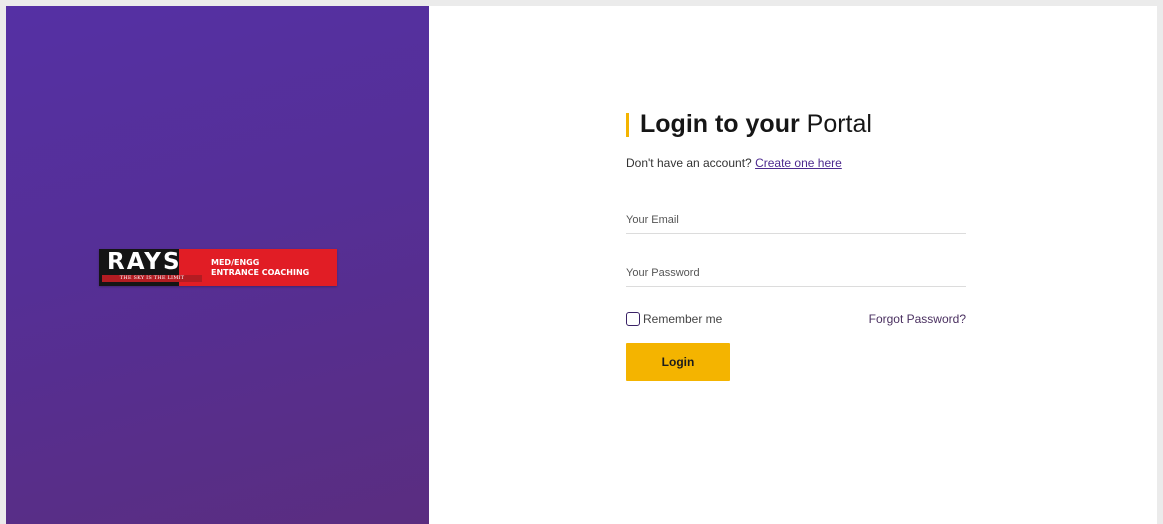 The image size is (1163, 524). I want to click on logo-line-2: ENTRANCE COACHING, so click(260, 272).